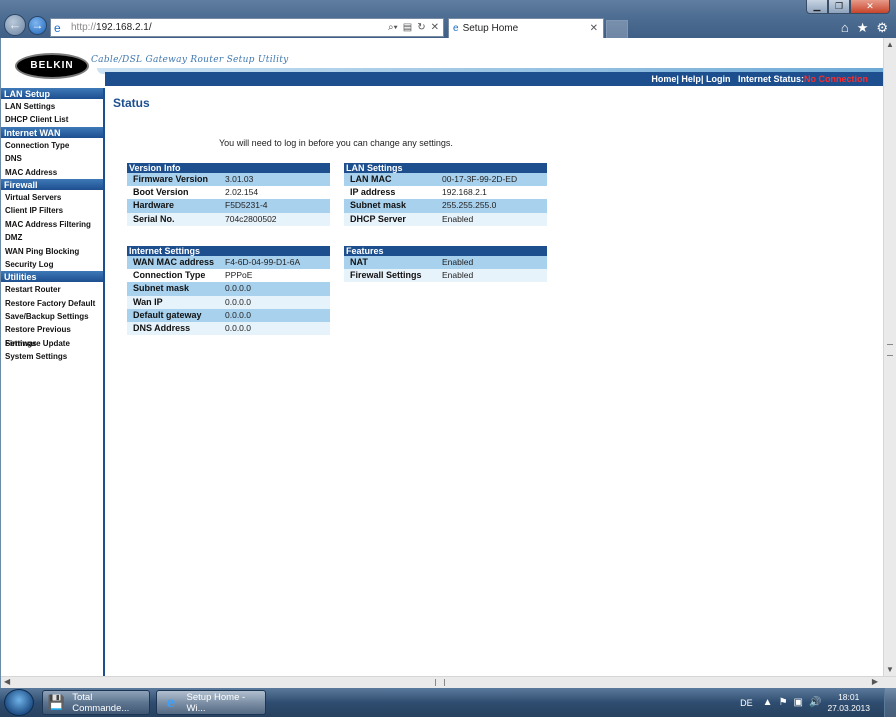 The height and width of the screenshot is (717, 896). Describe the element at coordinates (52, 316) in the screenshot. I see `sidebar-item-save-backup-settings: Save/Backup Settings` at that location.